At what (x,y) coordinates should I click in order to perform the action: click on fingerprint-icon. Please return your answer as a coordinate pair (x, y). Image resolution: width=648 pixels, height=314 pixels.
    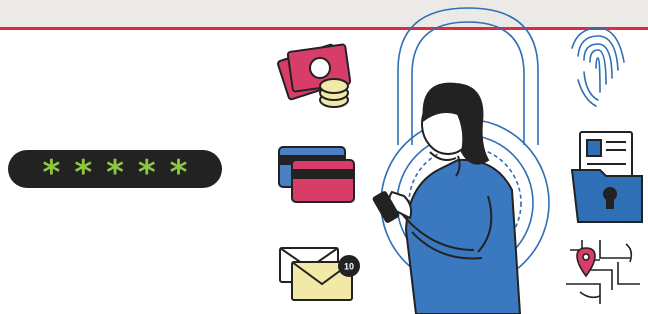
    Looking at the image, I should click on (598, 67).